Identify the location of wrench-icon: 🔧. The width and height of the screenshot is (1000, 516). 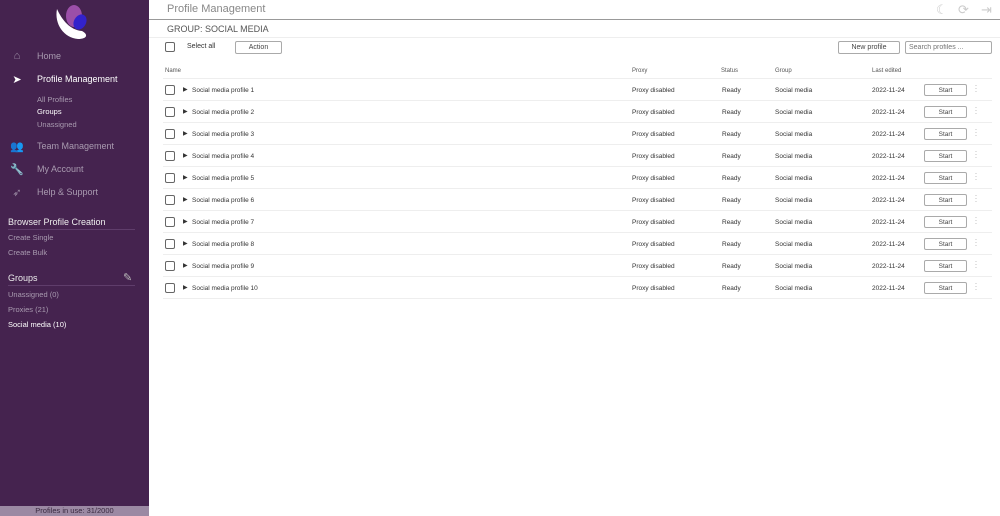
(17, 169).